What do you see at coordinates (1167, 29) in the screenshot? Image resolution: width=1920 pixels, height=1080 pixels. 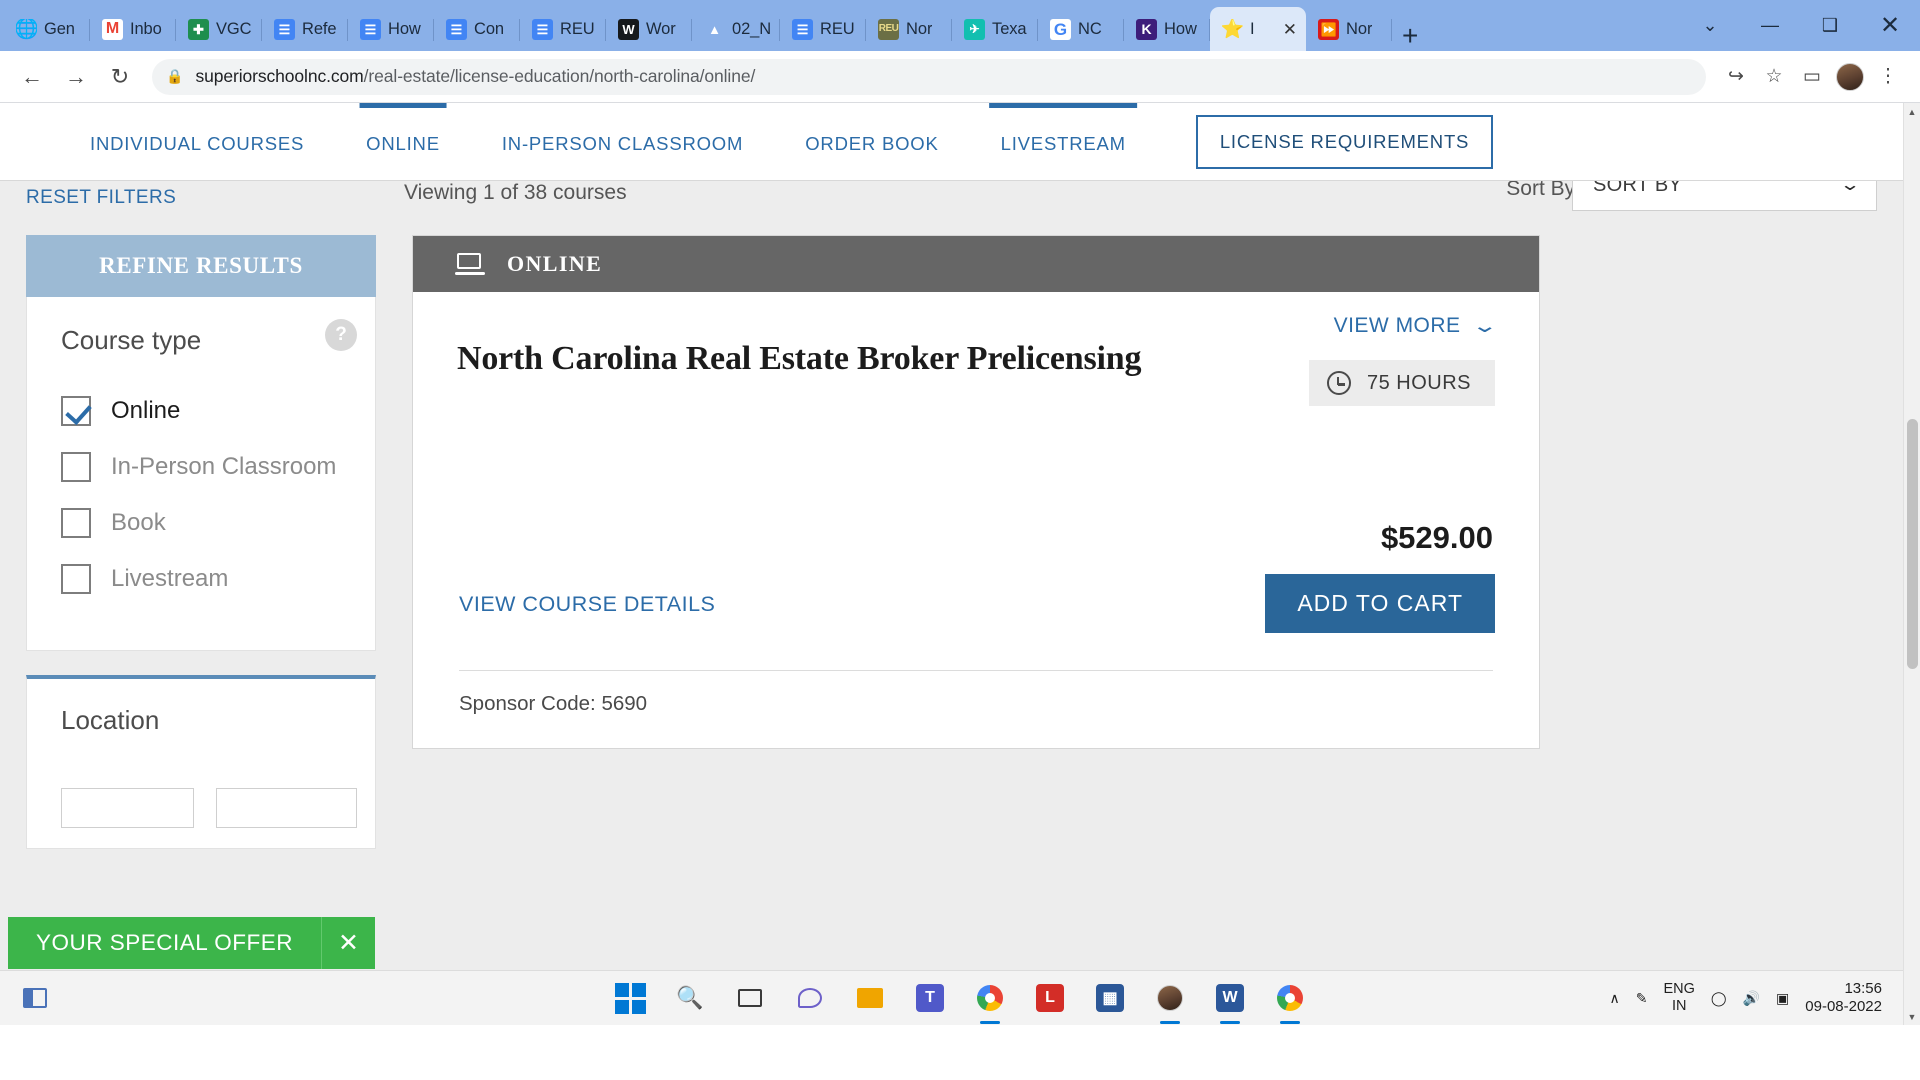 I see `browser-tab: K How` at bounding box center [1167, 29].